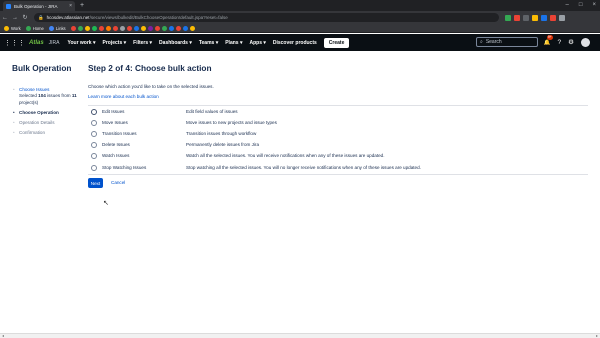  I want to click on avatar, so click(585, 42).